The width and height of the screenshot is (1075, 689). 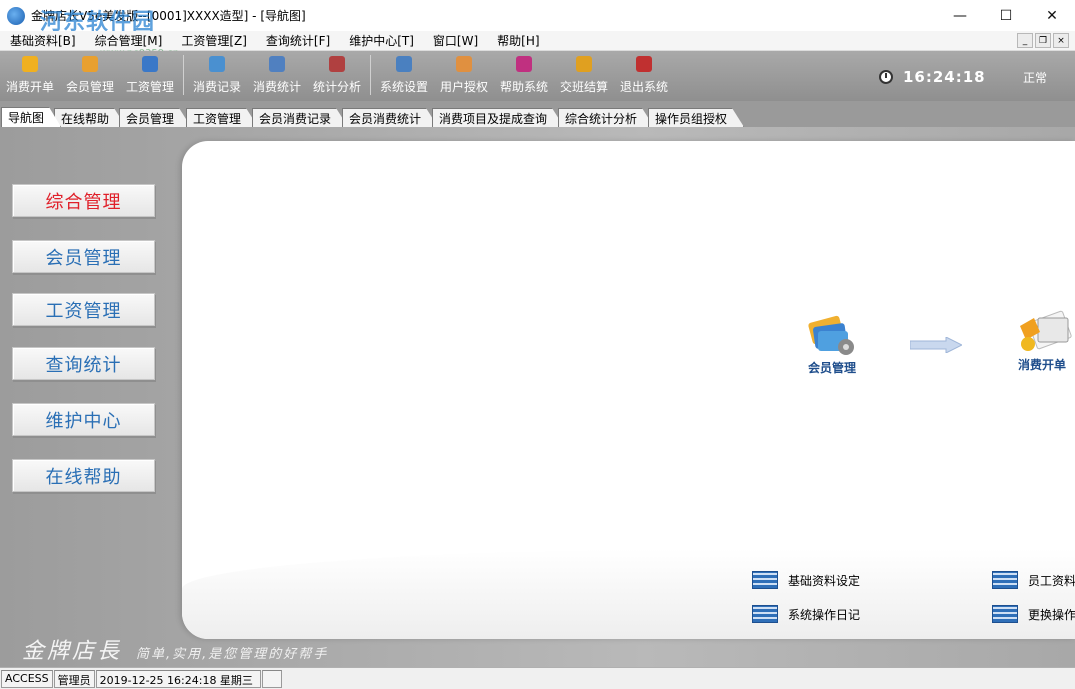 What do you see at coordinates (1051, 580) in the screenshot?
I see `quick-link-label: 员工资料` at bounding box center [1051, 580].